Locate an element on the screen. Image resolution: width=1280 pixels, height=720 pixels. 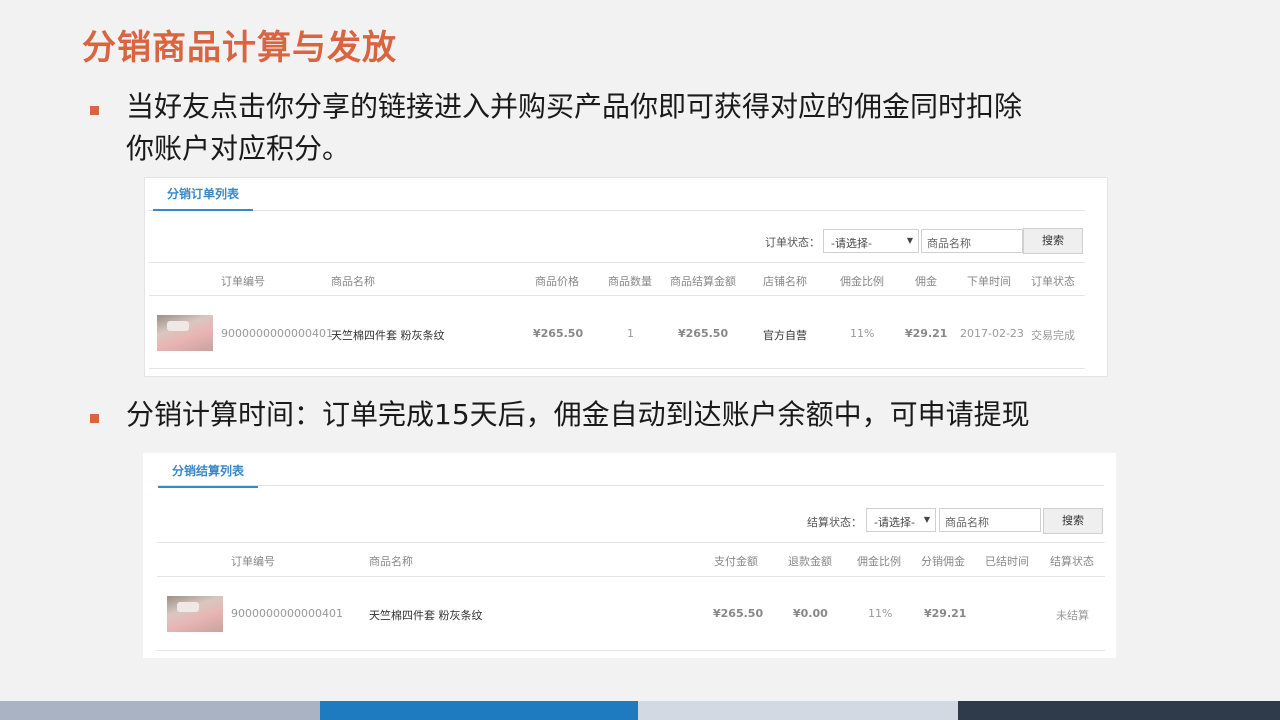
settle-header-status: 结算状态 is located at coordinates (1072, 561).